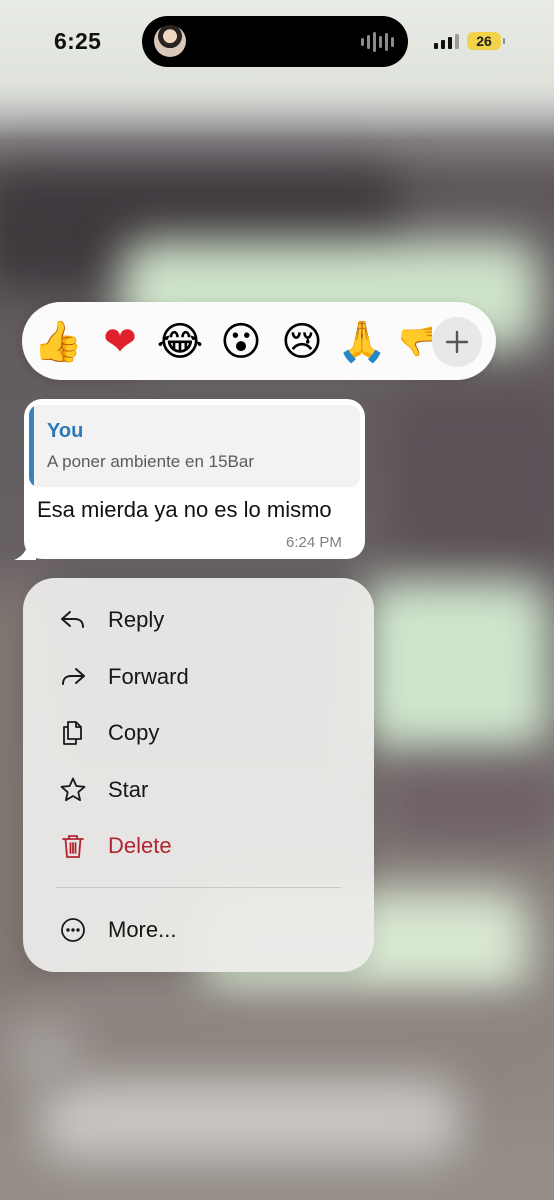  I want to click on audio-waveform-icon, so click(377, 42).